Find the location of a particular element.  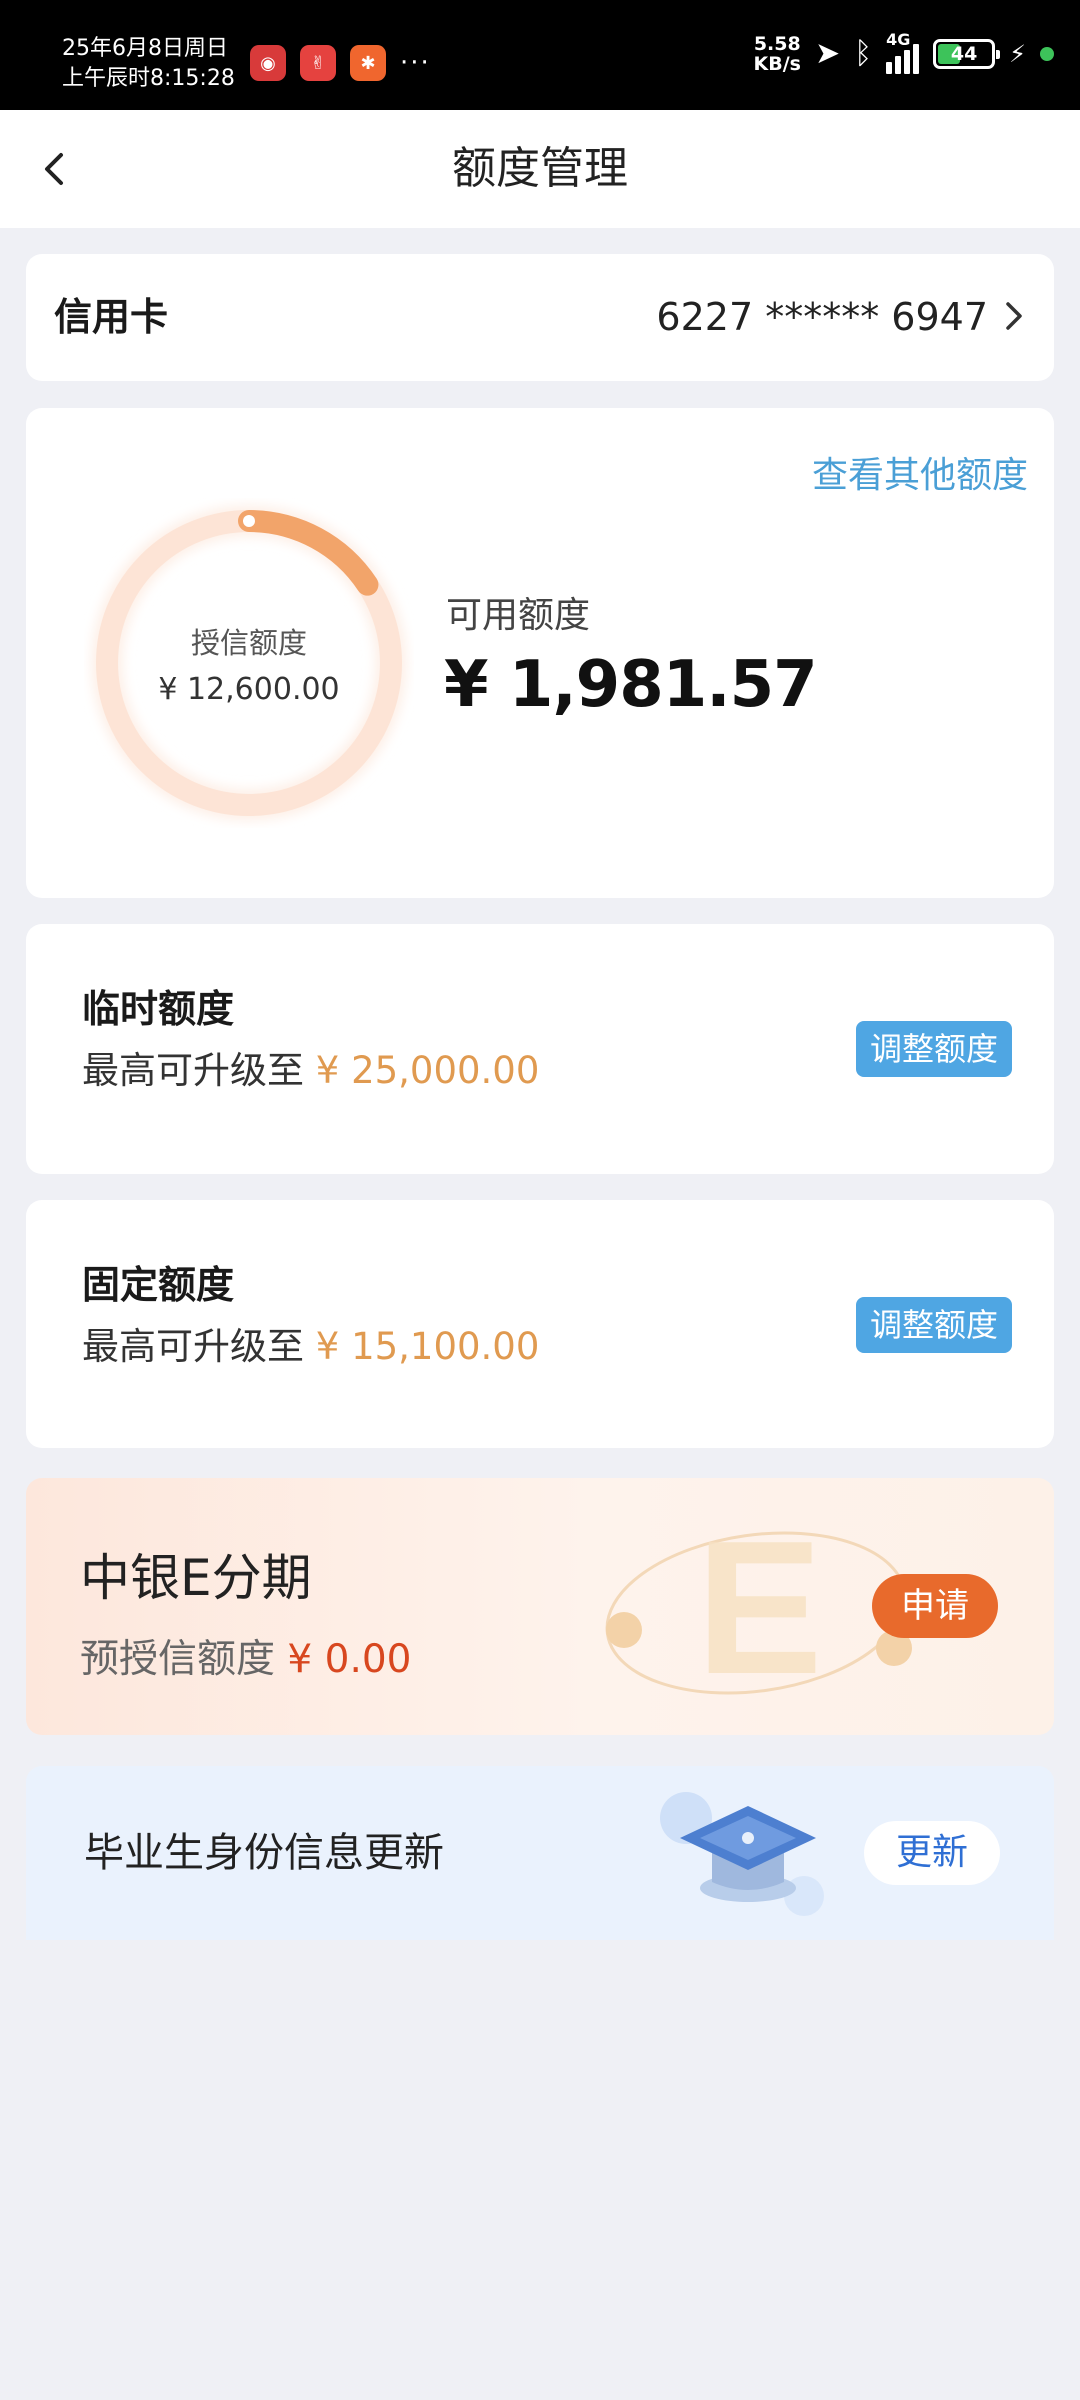

battery-icon: 44 is located at coordinates (967, 54).